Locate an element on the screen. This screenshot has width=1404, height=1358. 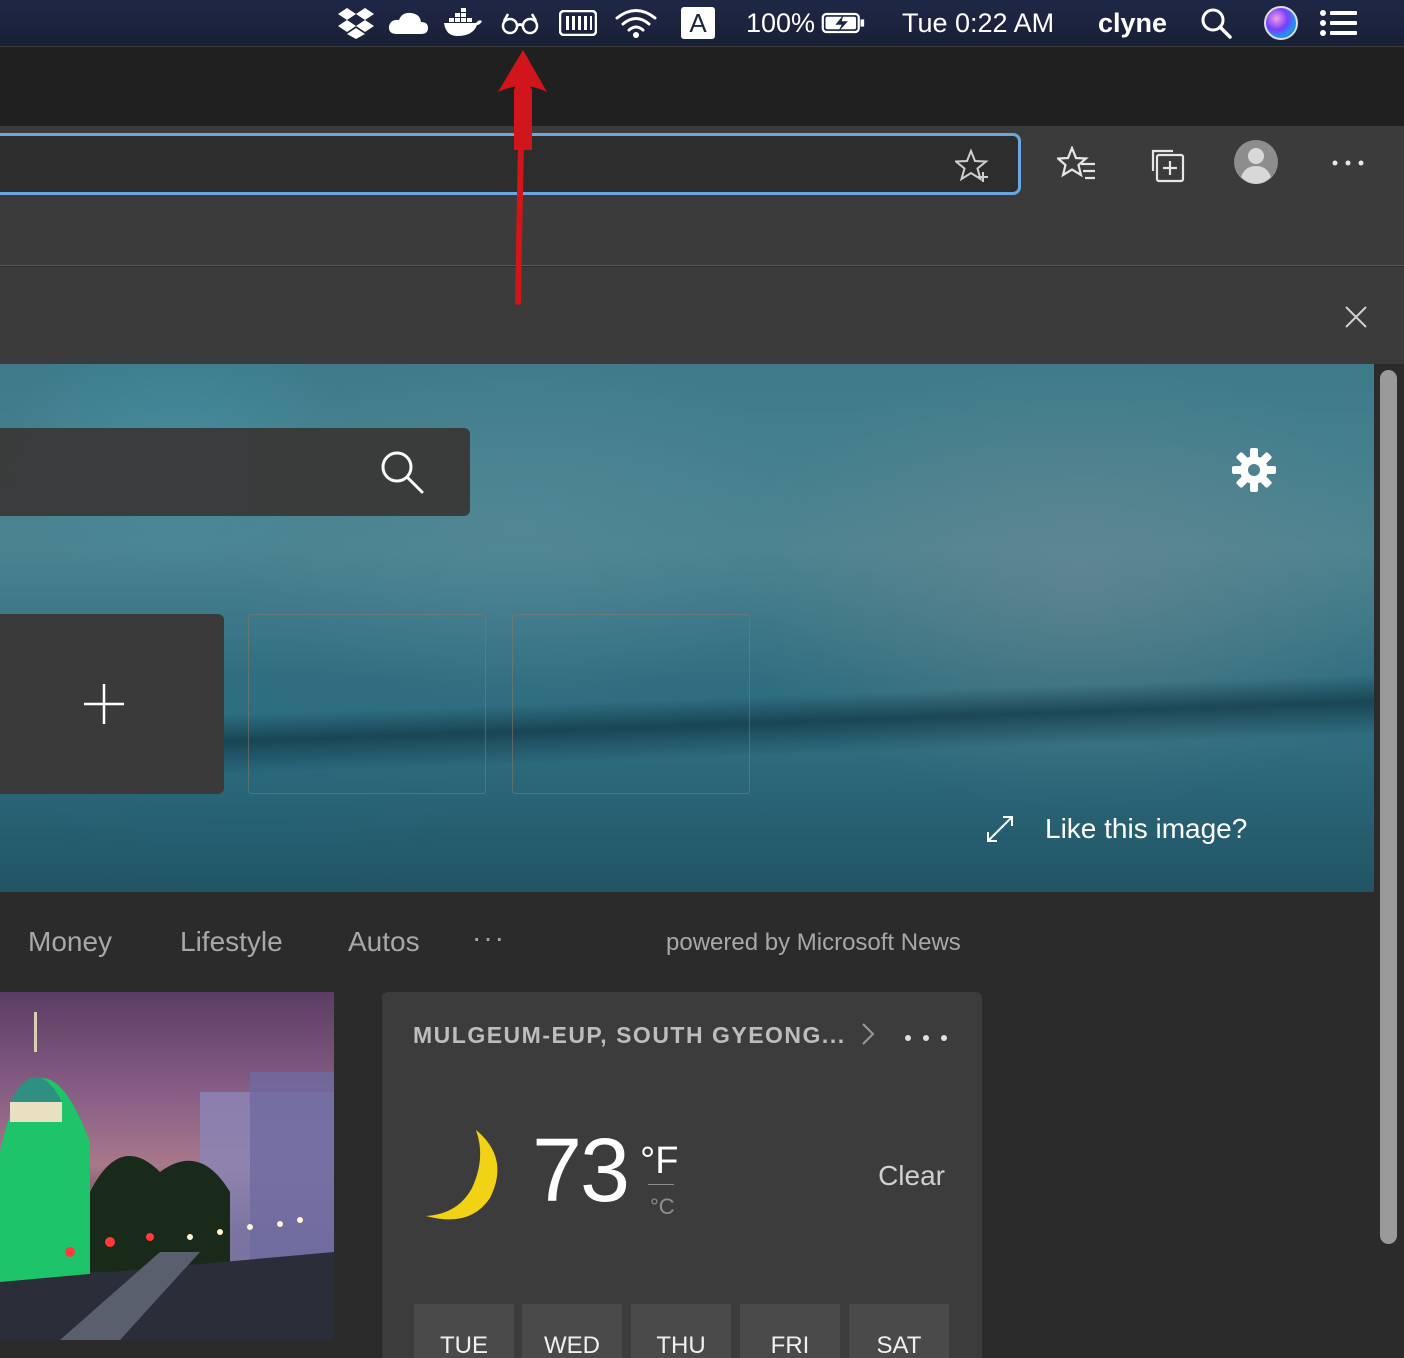
battery-percent: 100% is located at coordinates (781, 22).